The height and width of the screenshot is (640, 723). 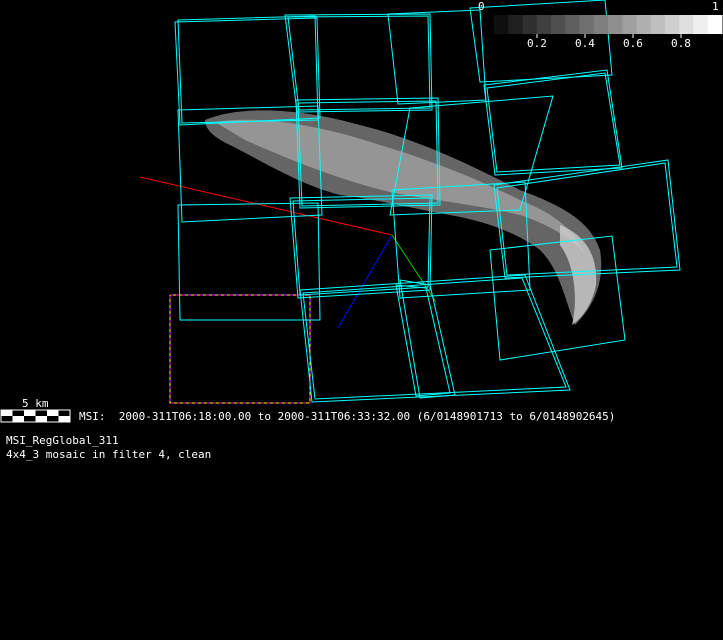 What do you see at coordinates (633, 43) in the screenshot?
I see `colorbar-tick-label: 0.6` at bounding box center [633, 43].